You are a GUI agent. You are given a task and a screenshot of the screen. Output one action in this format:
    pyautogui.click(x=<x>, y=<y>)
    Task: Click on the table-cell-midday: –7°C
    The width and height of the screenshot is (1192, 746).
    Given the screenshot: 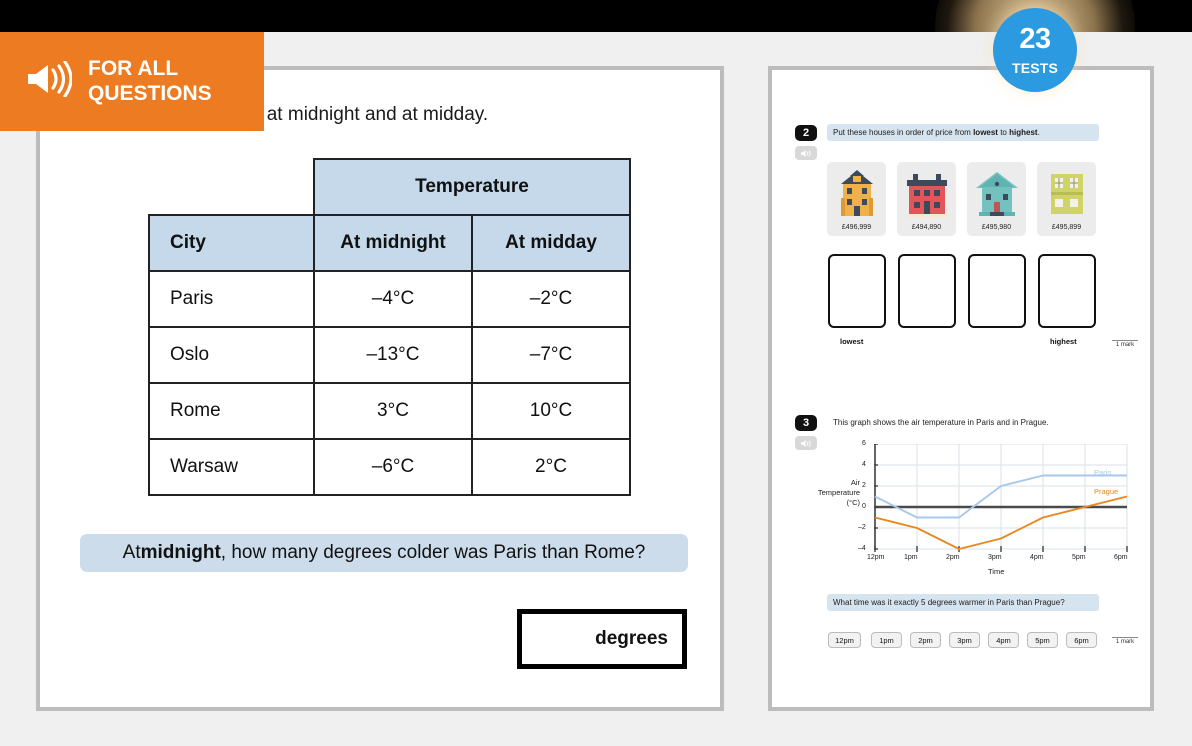 What is the action you would take?
    pyautogui.click(x=551, y=355)
    